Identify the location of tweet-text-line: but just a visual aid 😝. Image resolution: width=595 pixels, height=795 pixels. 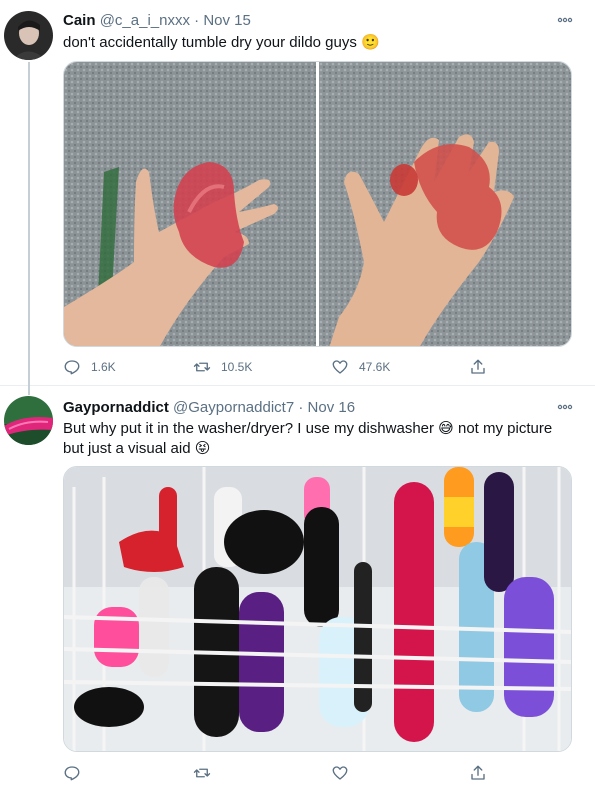
(137, 448).